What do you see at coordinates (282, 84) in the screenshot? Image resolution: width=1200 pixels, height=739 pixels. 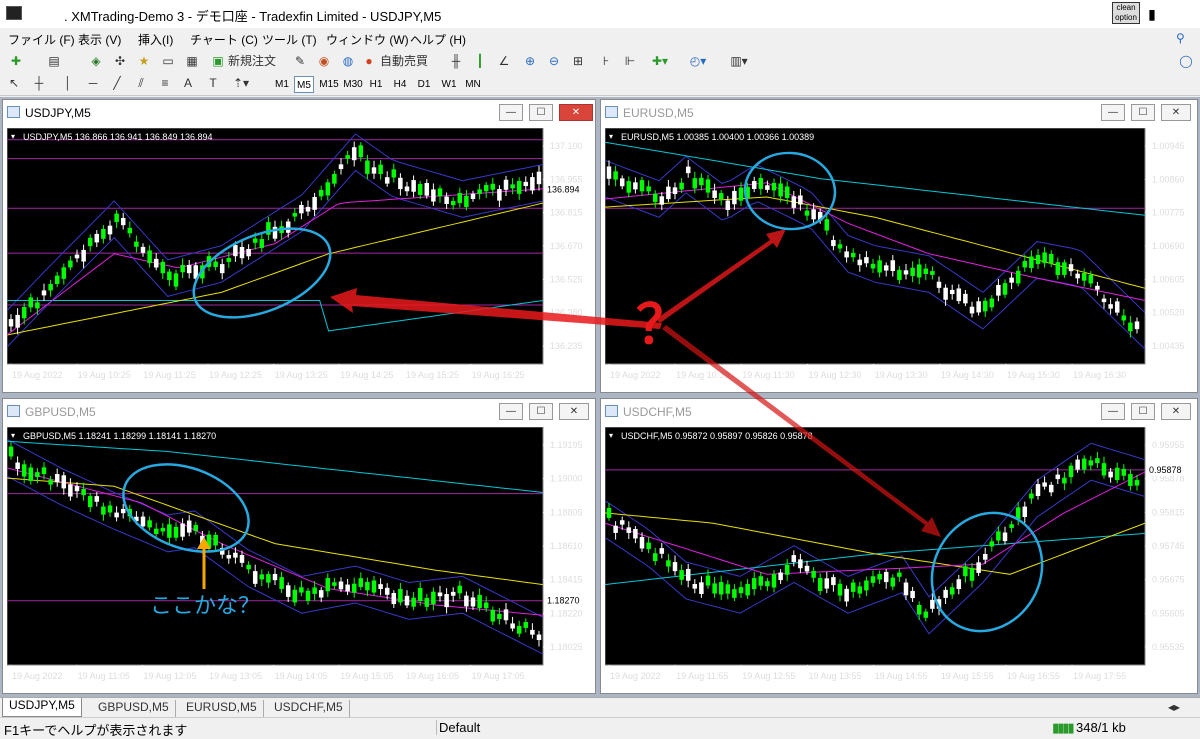 I see `tf-m1: M1` at bounding box center [282, 84].